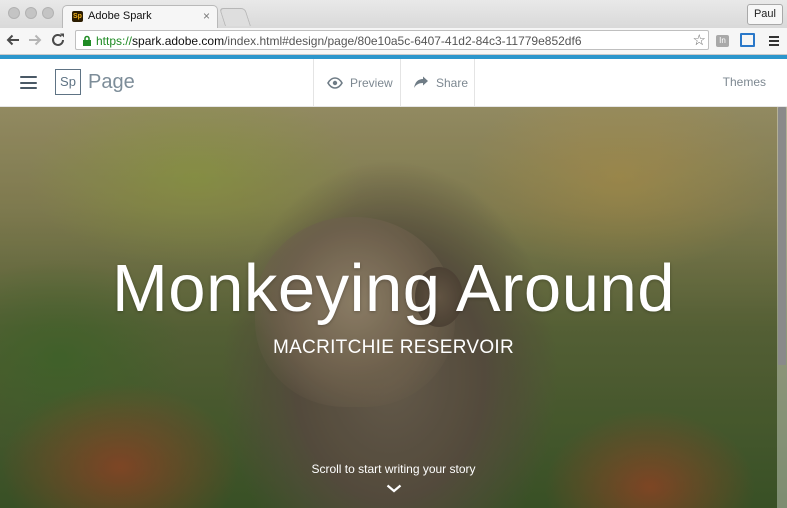 Image resolution: width=787 pixels, height=508 pixels. I want to click on browser-tab: Sp Adobe Spark ×, so click(140, 16).